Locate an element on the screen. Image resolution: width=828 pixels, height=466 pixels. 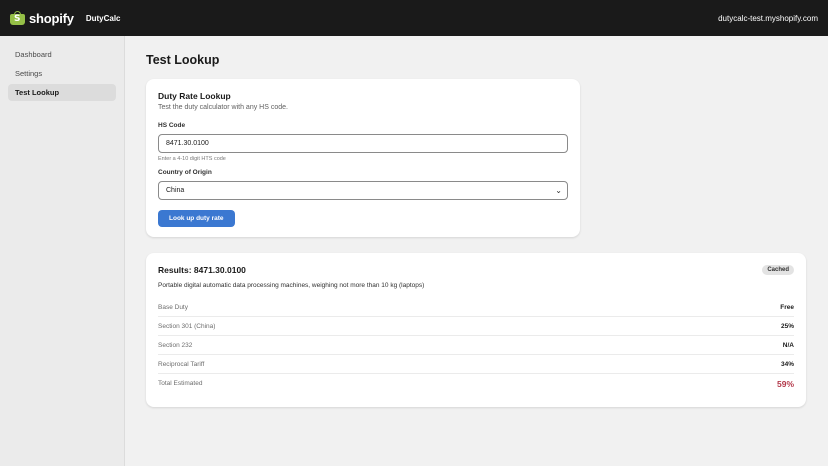
result-row-base-duty: Base Duty Free is located at coordinates (476, 307).